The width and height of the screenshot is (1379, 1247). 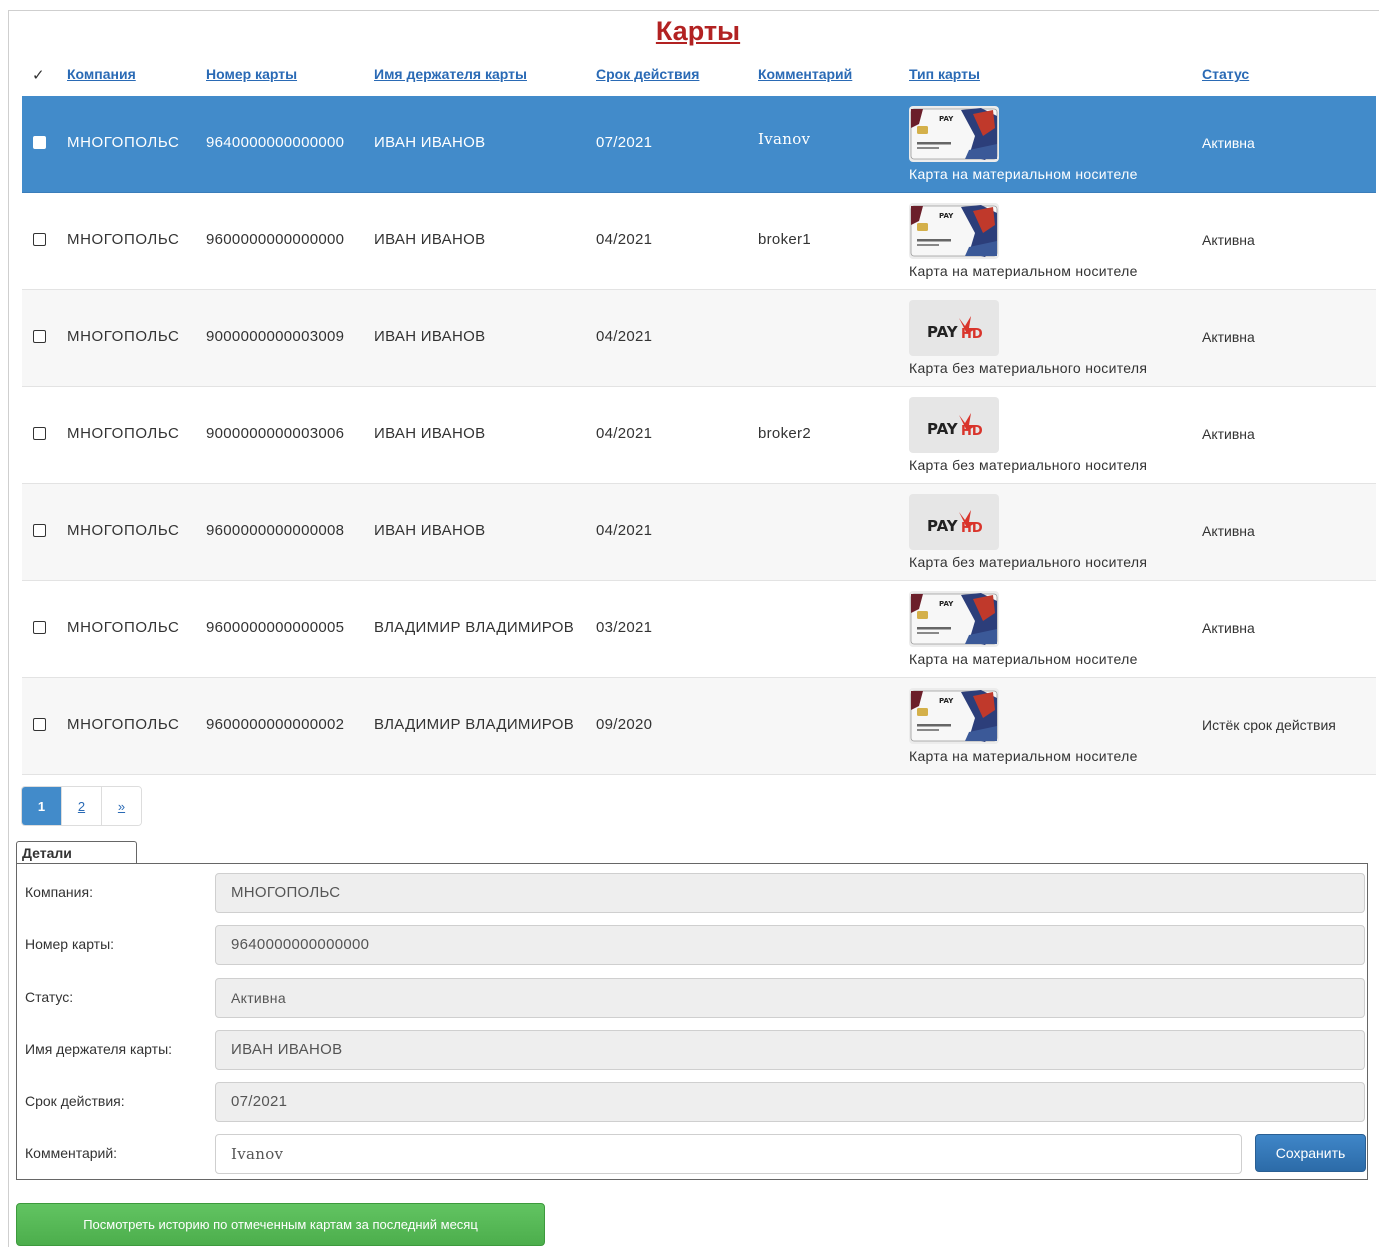 I want to click on card-number-cell: 9000000000003006, so click(x=275, y=433).